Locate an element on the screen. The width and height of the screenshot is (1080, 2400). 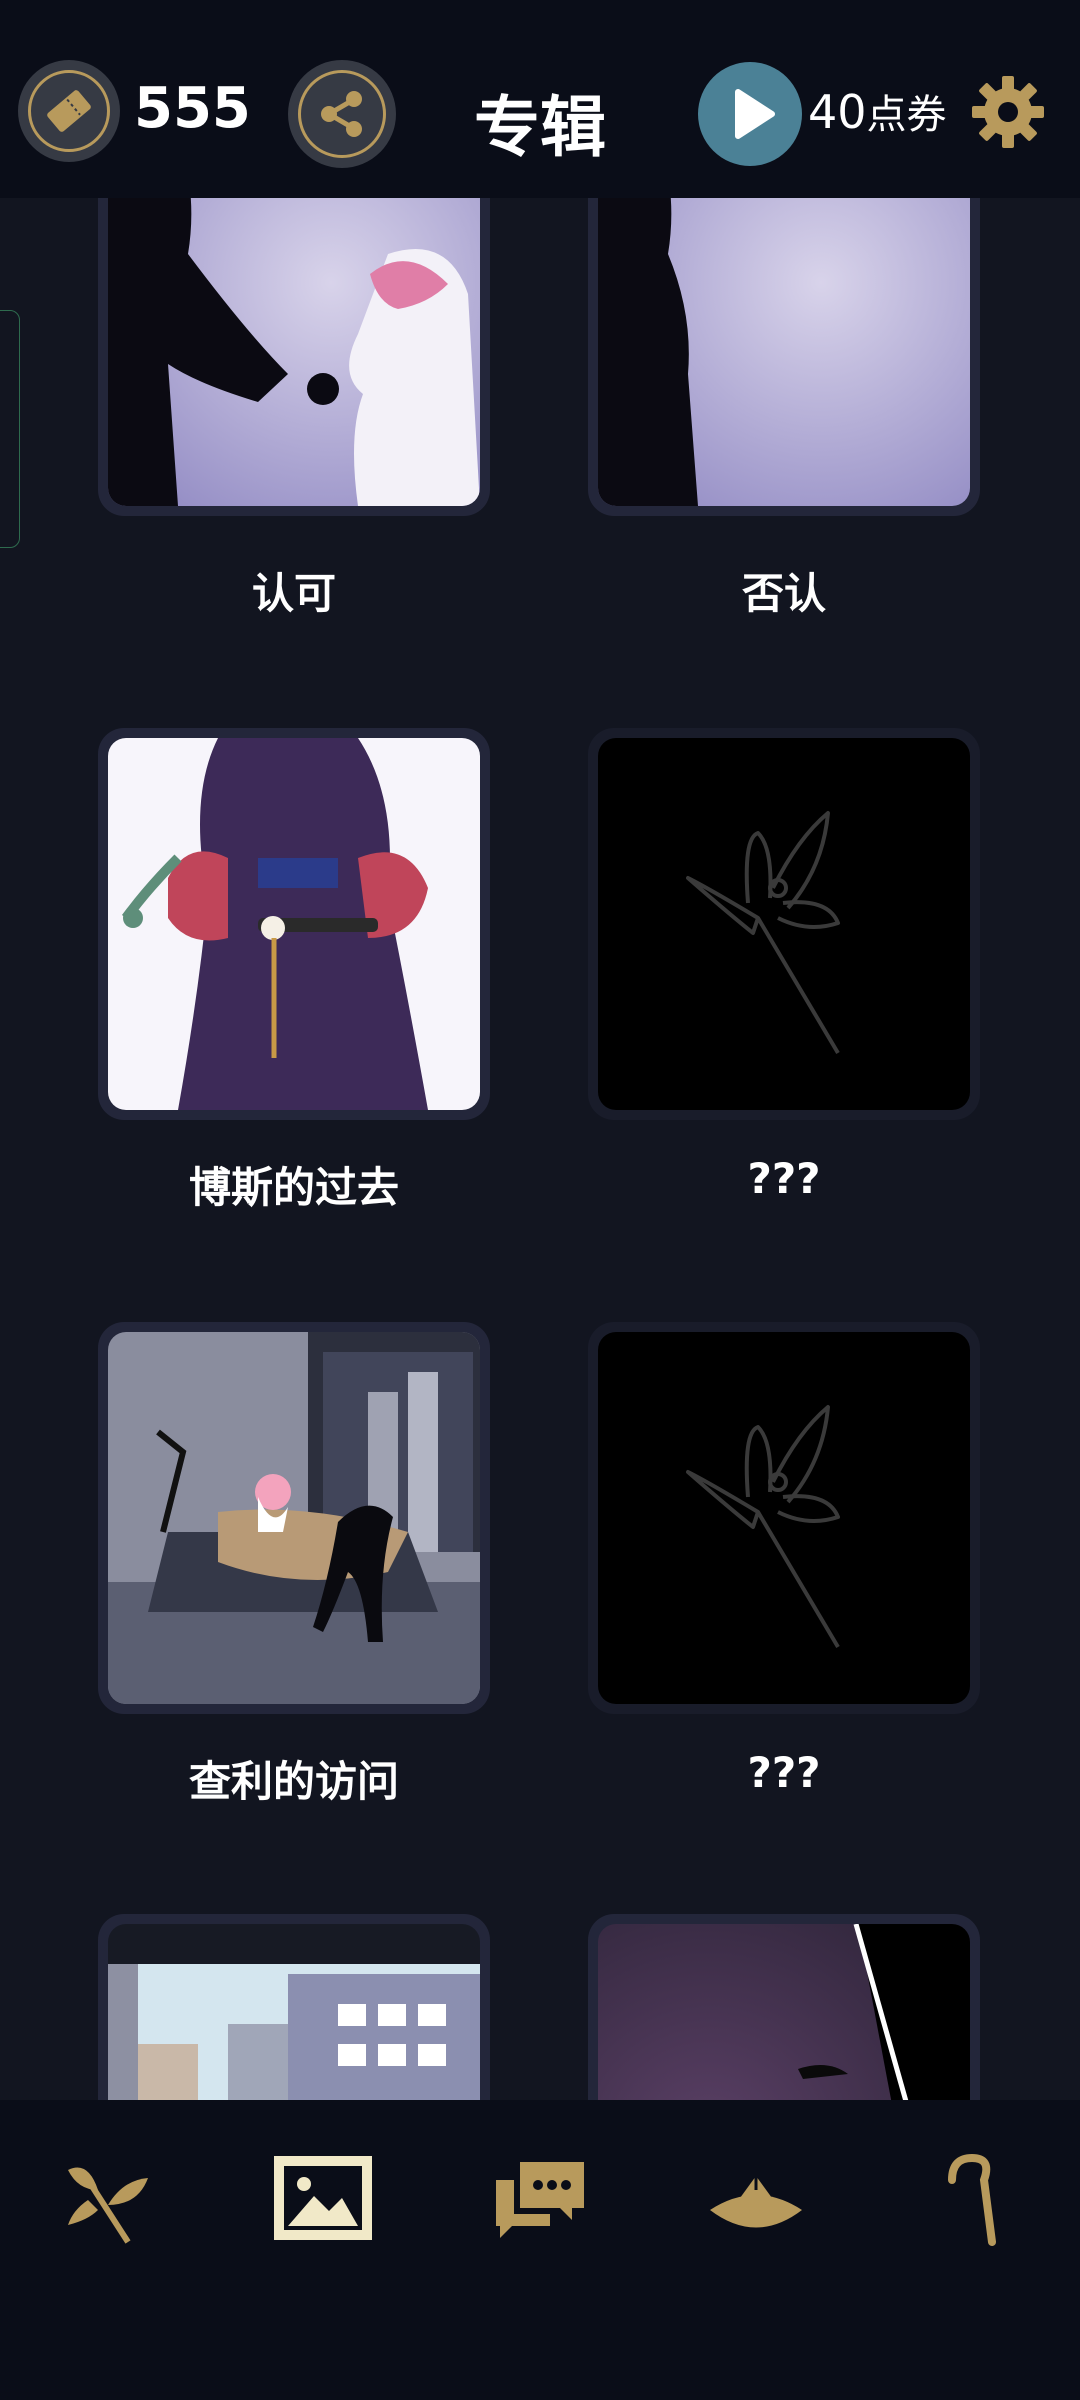
coupon-unit: 点券 is located at coordinates (906, 115).